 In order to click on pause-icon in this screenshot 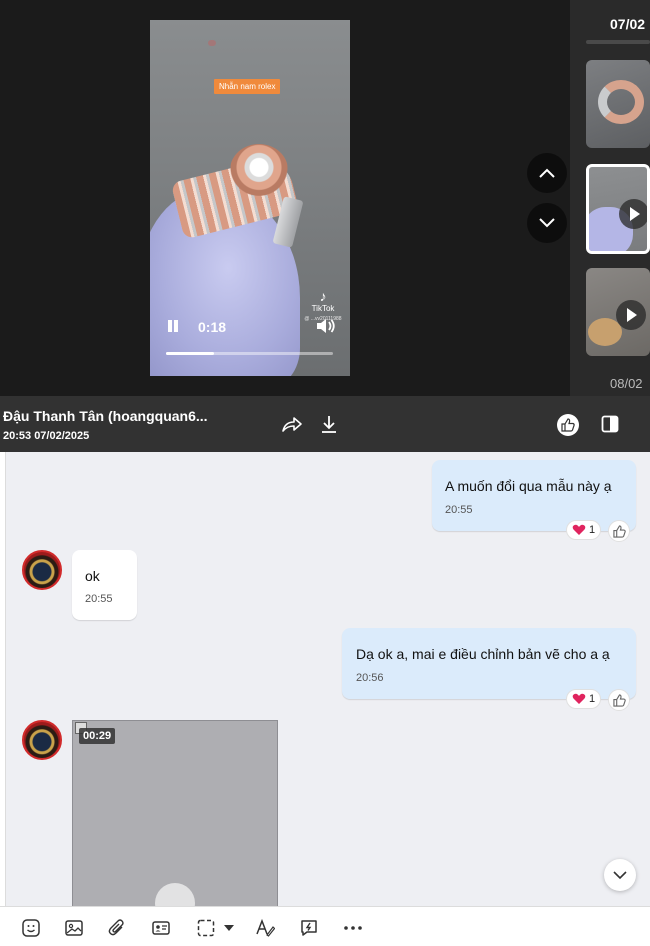, I will do `click(173, 326)`.